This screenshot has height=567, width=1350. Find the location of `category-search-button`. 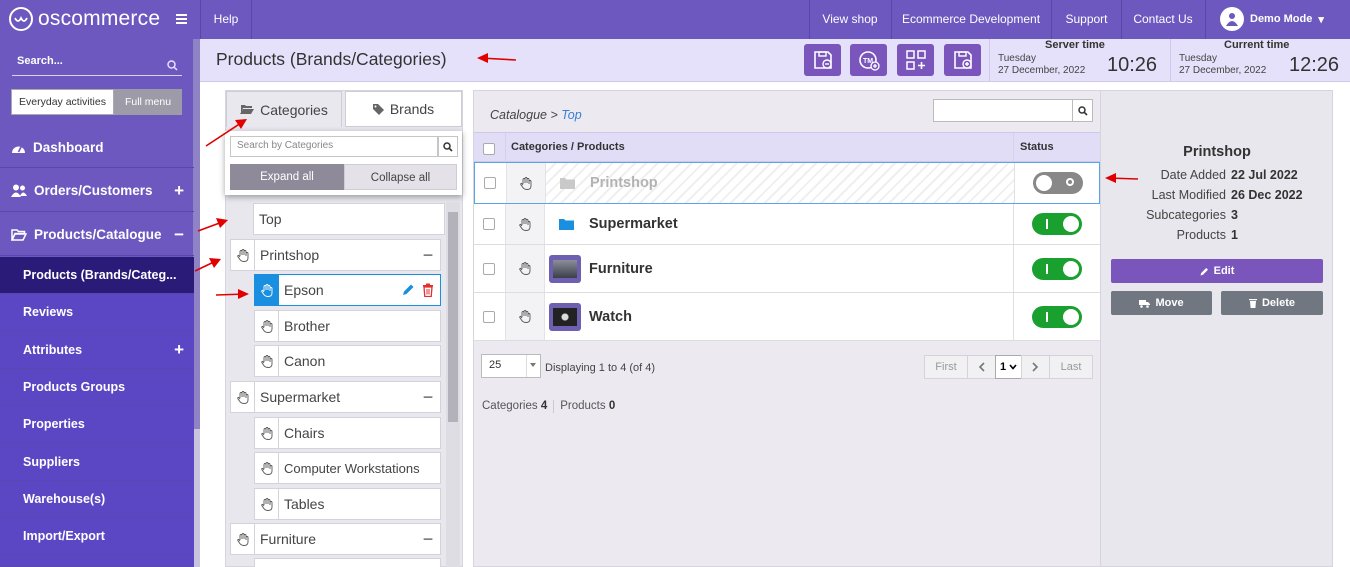

category-search-button is located at coordinates (448, 146).